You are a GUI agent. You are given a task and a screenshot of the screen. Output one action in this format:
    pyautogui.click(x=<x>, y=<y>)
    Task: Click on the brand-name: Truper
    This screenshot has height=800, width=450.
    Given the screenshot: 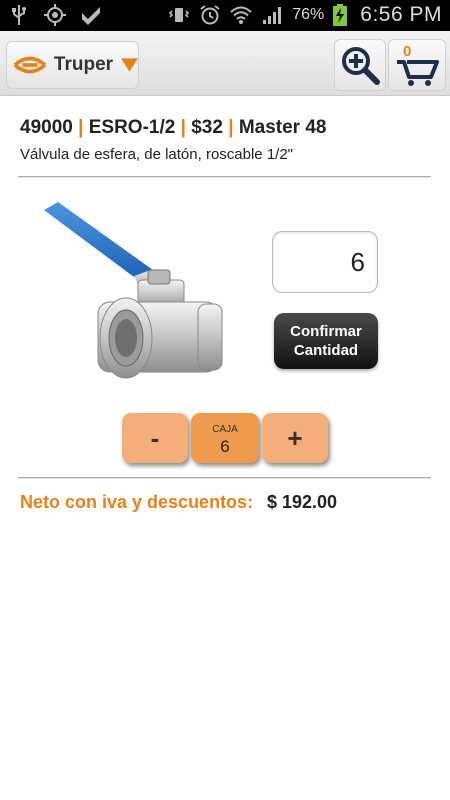 What is the action you would take?
    pyautogui.click(x=83, y=64)
    